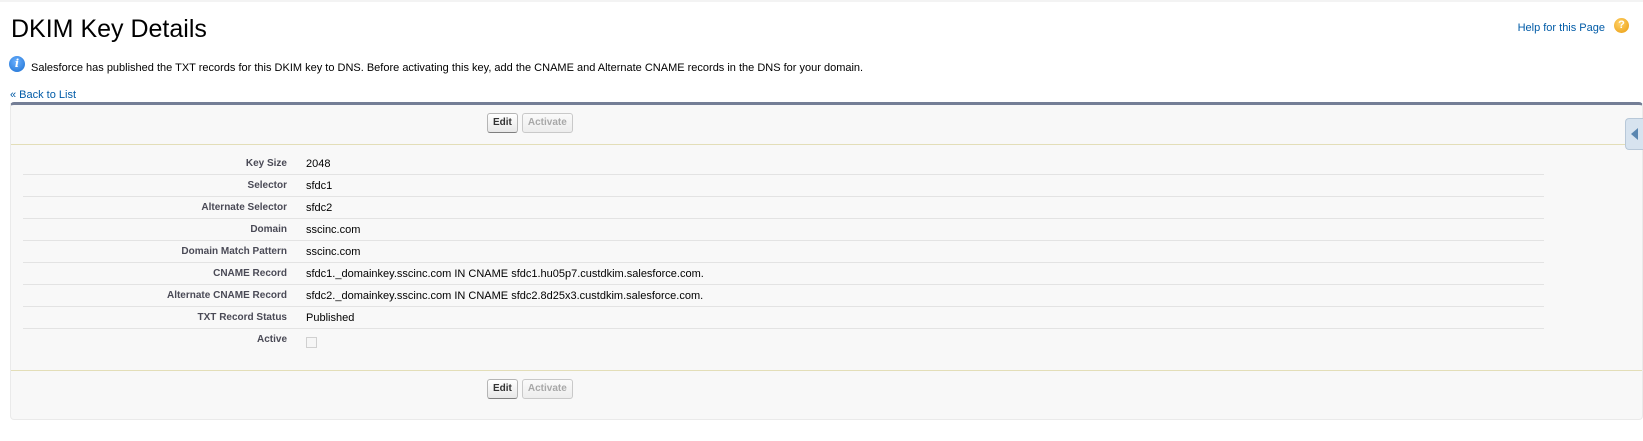 The height and width of the screenshot is (441, 1643). Describe the element at coordinates (271, 339) in the screenshot. I see `field-label: Active` at that location.